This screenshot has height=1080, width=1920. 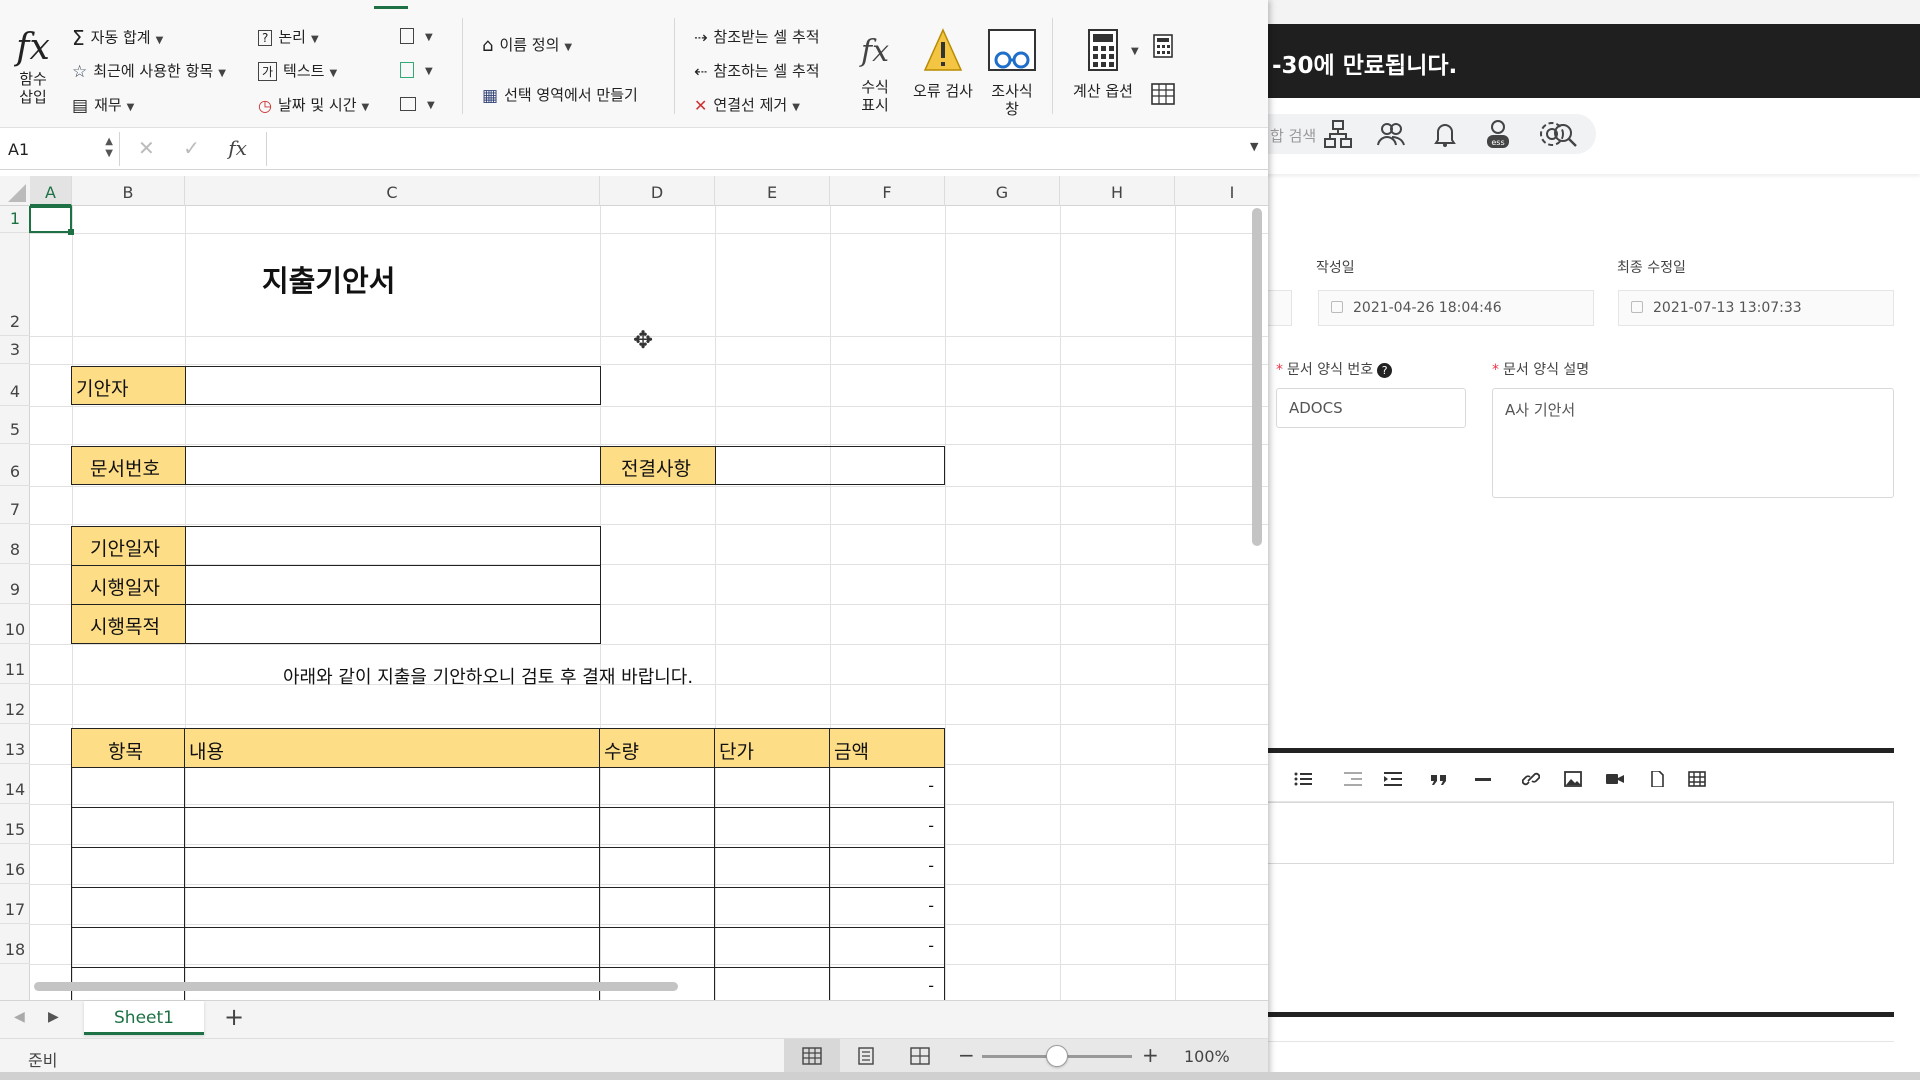 What do you see at coordinates (144, 1018) in the screenshot?
I see `sheet-tab-sheet1: Sheet1` at bounding box center [144, 1018].